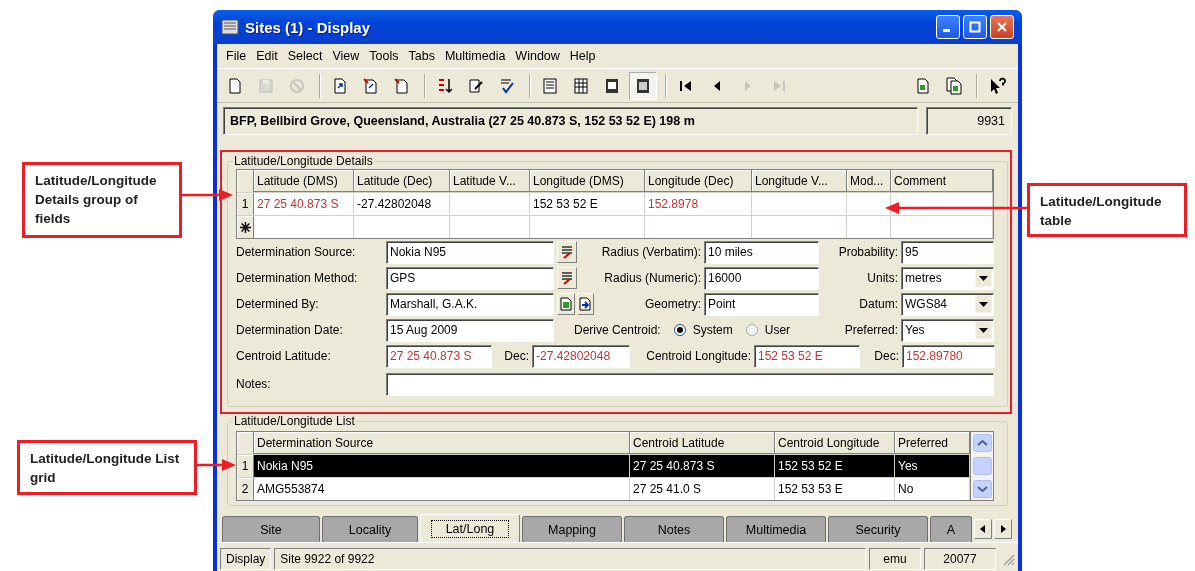  Describe the element at coordinates (807, 356) in the screenshot. I see `input-field: 152 53 52 E` at that location.